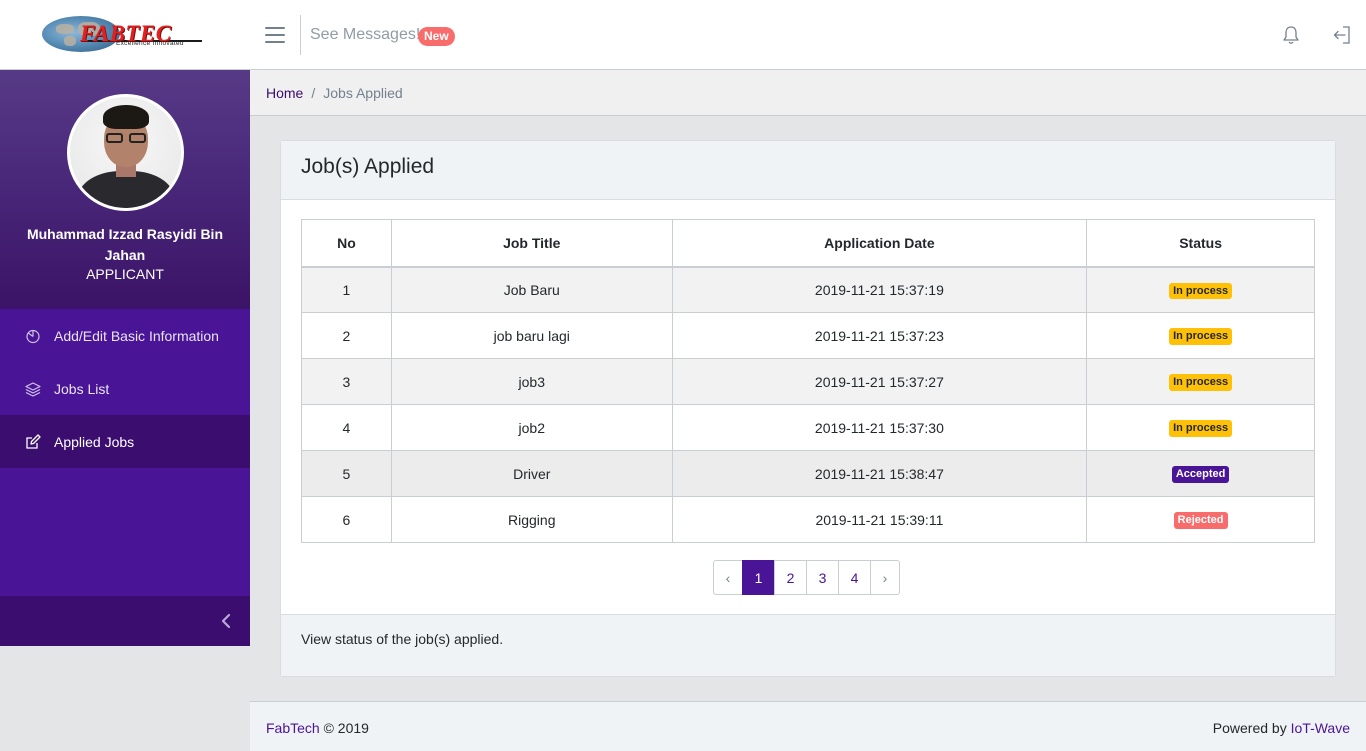 The image size is (1366, 751). I want to click on cell-application-date: 2019-11-21 15:37:19, so click(879, 289).